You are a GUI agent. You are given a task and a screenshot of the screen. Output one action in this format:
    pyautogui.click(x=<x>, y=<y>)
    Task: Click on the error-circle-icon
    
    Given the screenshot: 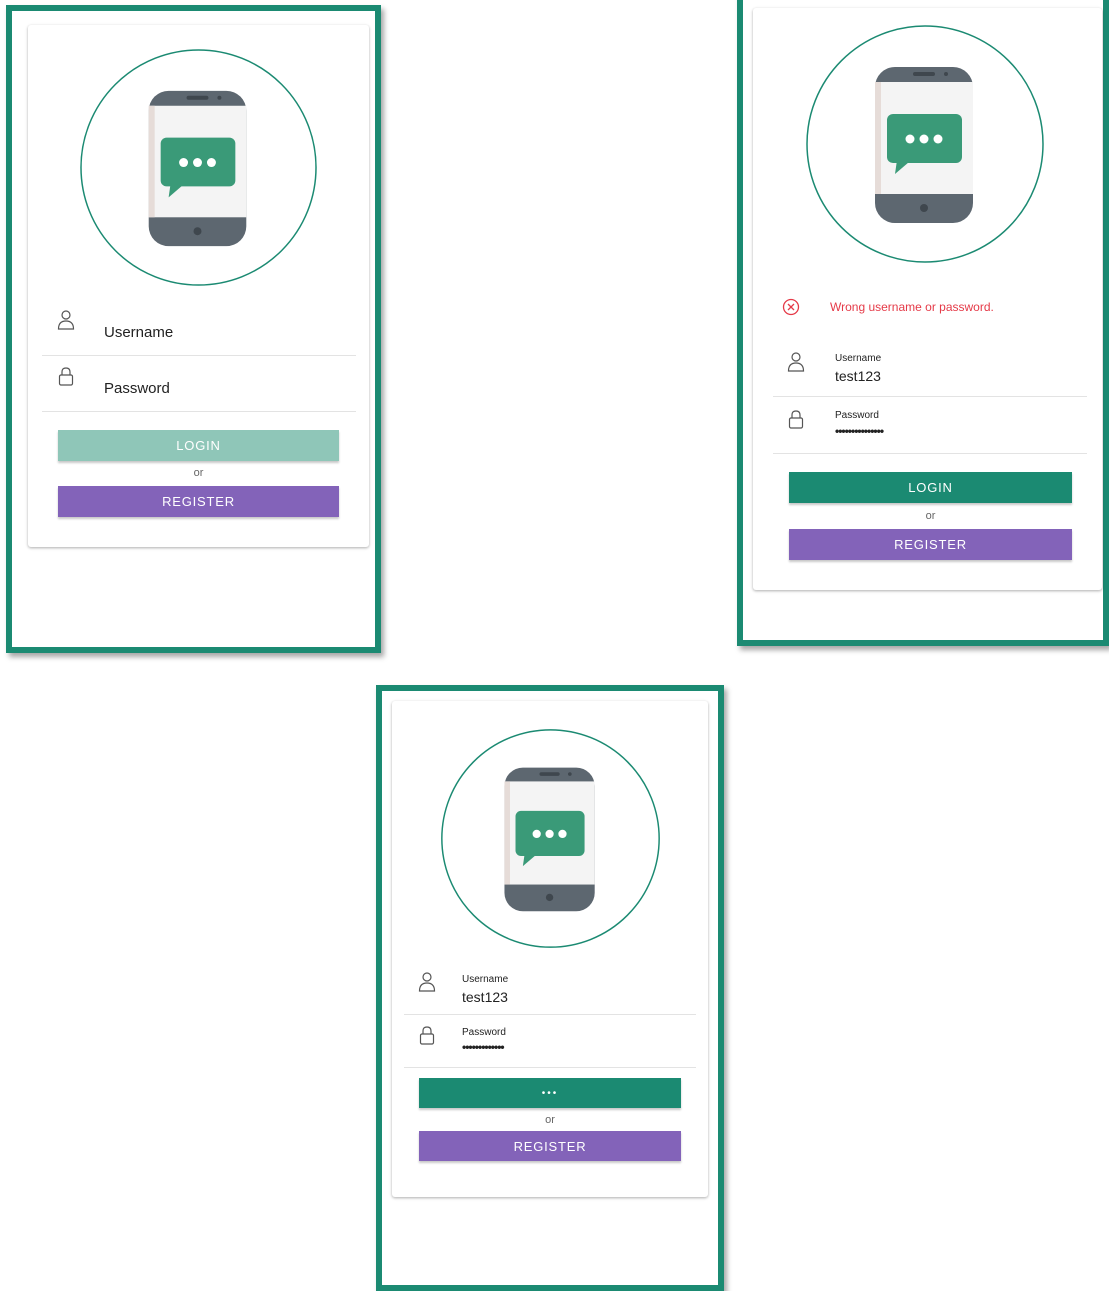 What is the action you would take?
    pyautogui.click(x=791, y=307)
    